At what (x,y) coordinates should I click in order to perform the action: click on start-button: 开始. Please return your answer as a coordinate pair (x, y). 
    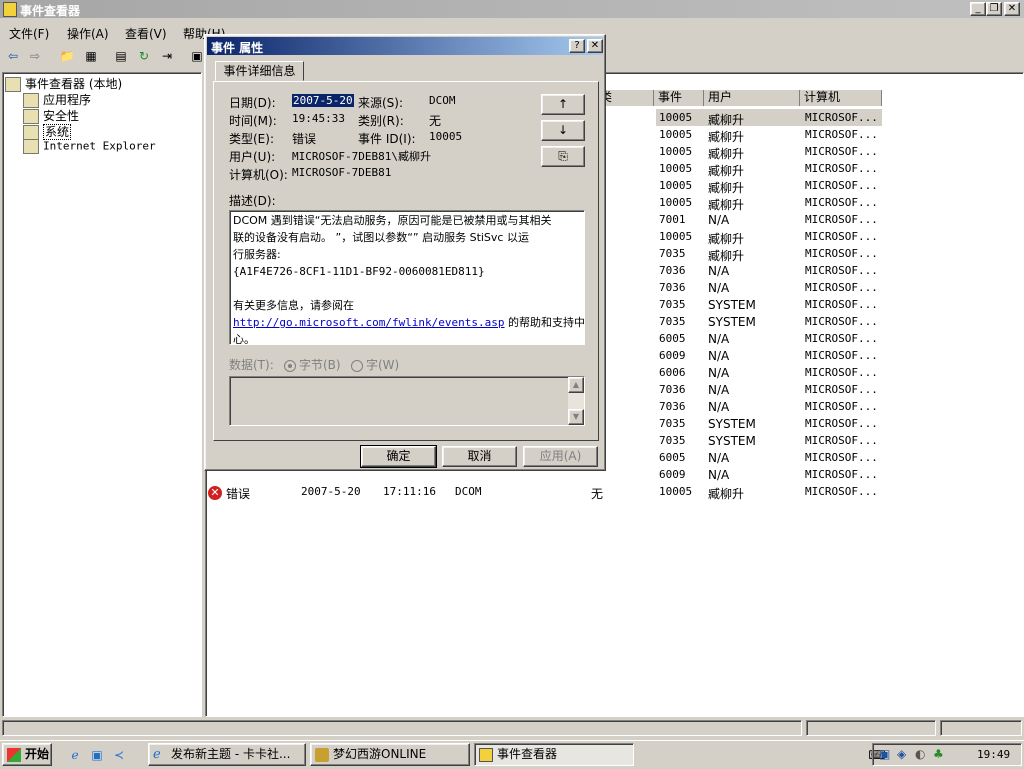
    Looking at the image, I should click on (27, 754).